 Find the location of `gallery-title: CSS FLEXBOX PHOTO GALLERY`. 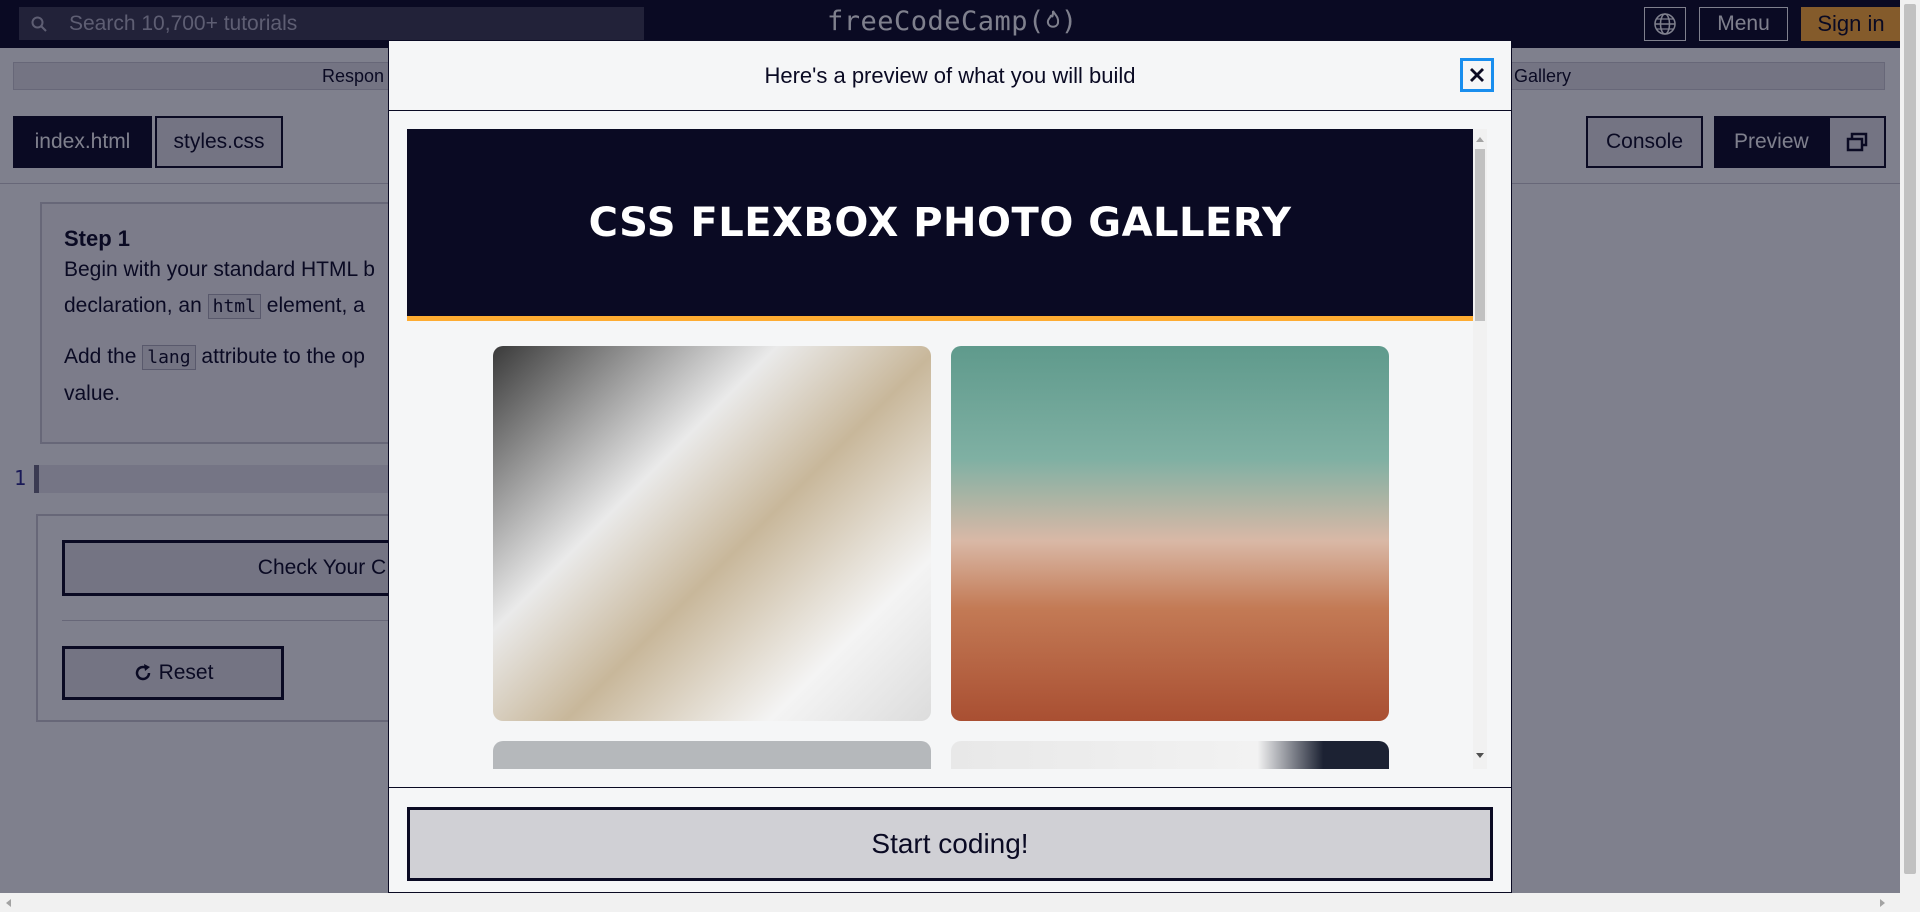

gallery-title: CSS FLEXBOX PHOTO GALLERY is located at coordinates (940, 222).